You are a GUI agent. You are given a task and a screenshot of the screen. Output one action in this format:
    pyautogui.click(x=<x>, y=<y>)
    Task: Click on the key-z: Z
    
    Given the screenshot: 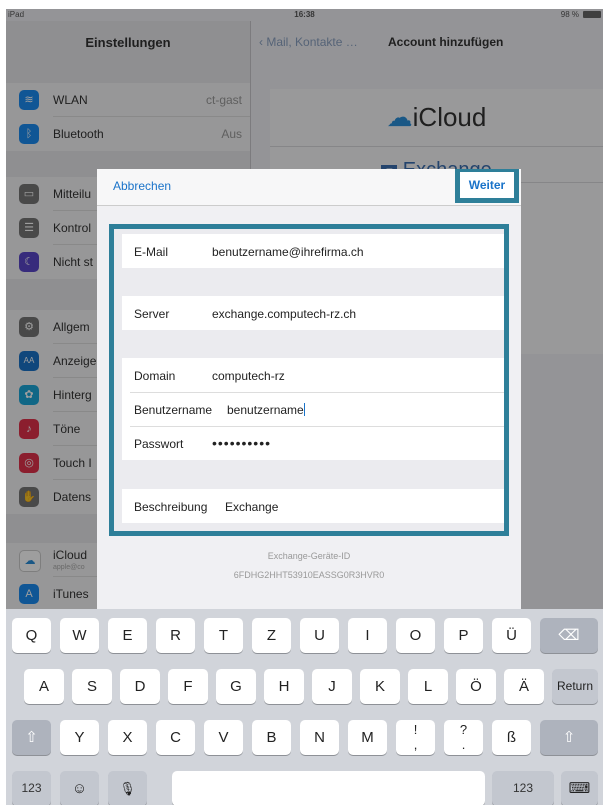 What is the action you would take?
    pyautogui.click(x=271, y=635)
    